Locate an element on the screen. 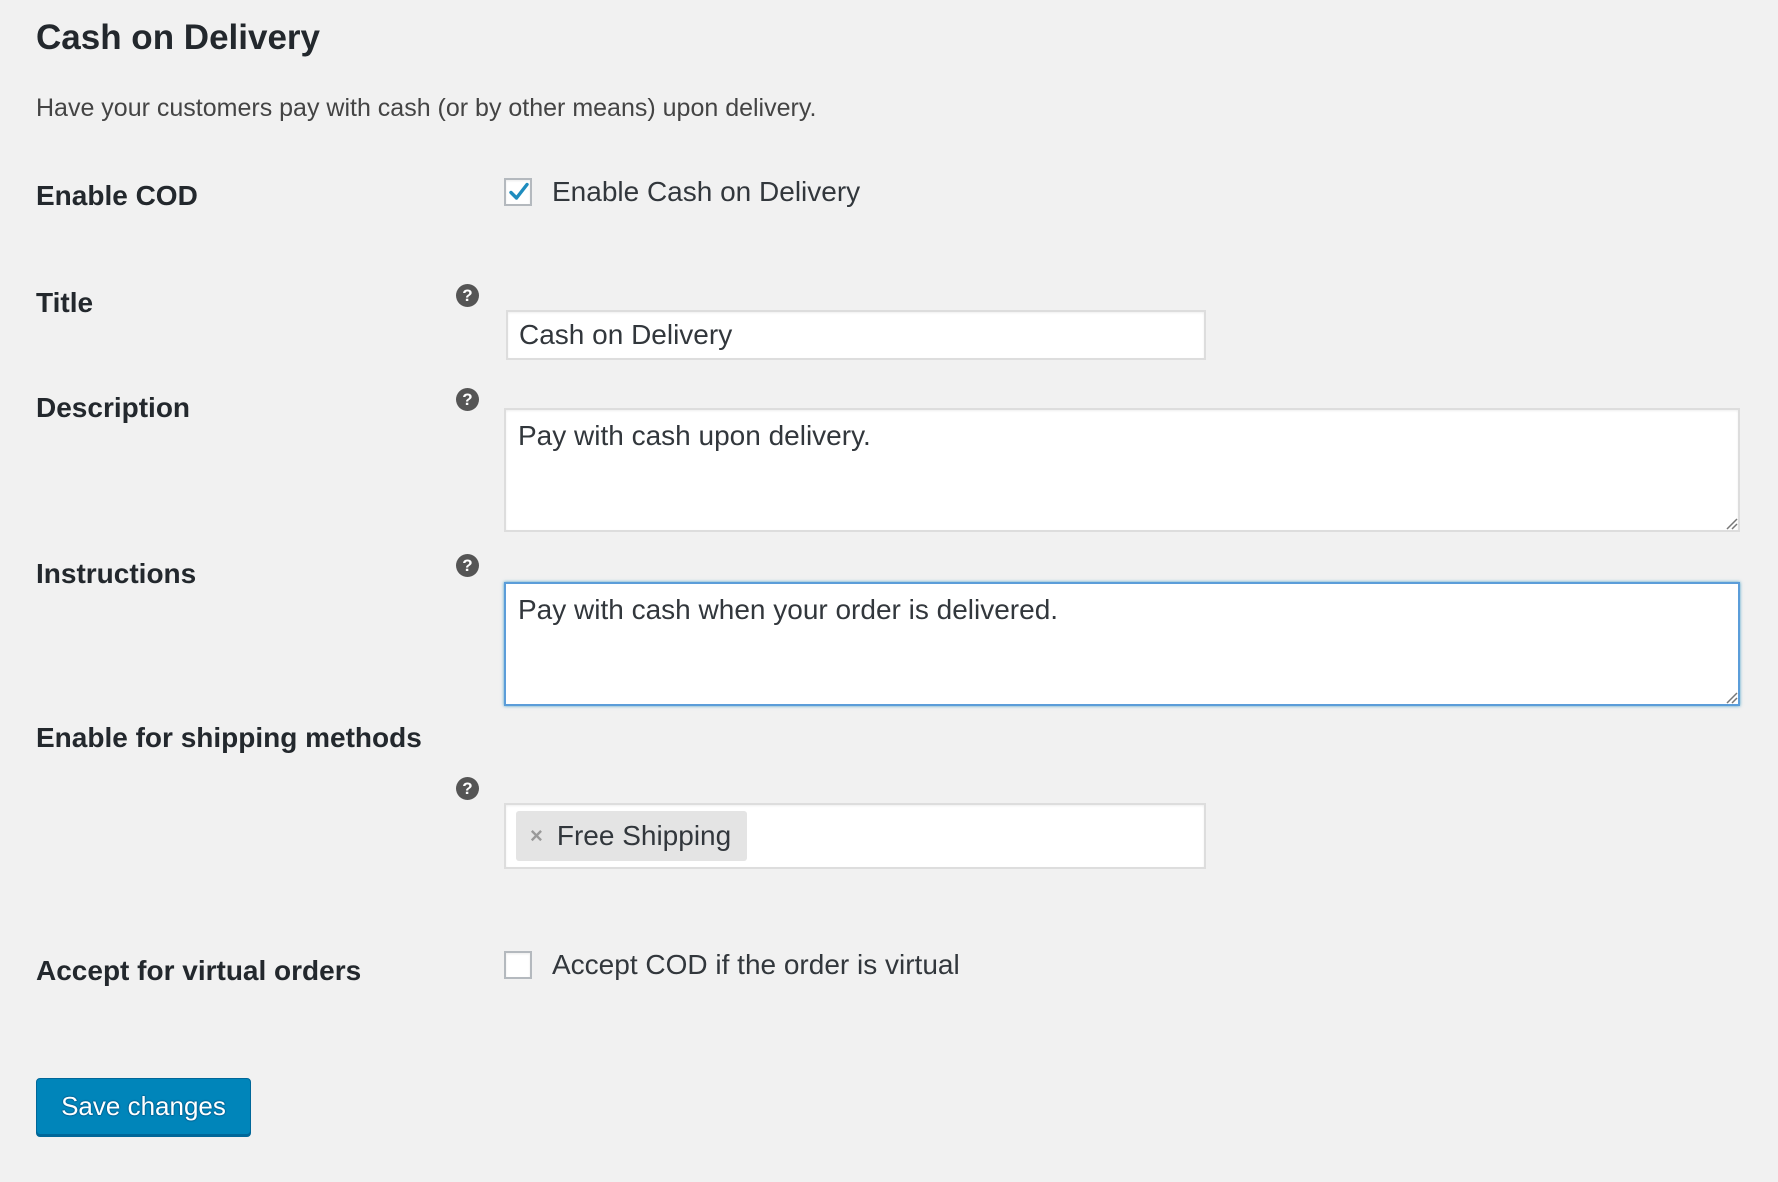 The width and height of the screenshot is (1778, 1182). virtual-orders-checkbox-label: Accept COD if the order is virtual is located at coordinates (756, 965).